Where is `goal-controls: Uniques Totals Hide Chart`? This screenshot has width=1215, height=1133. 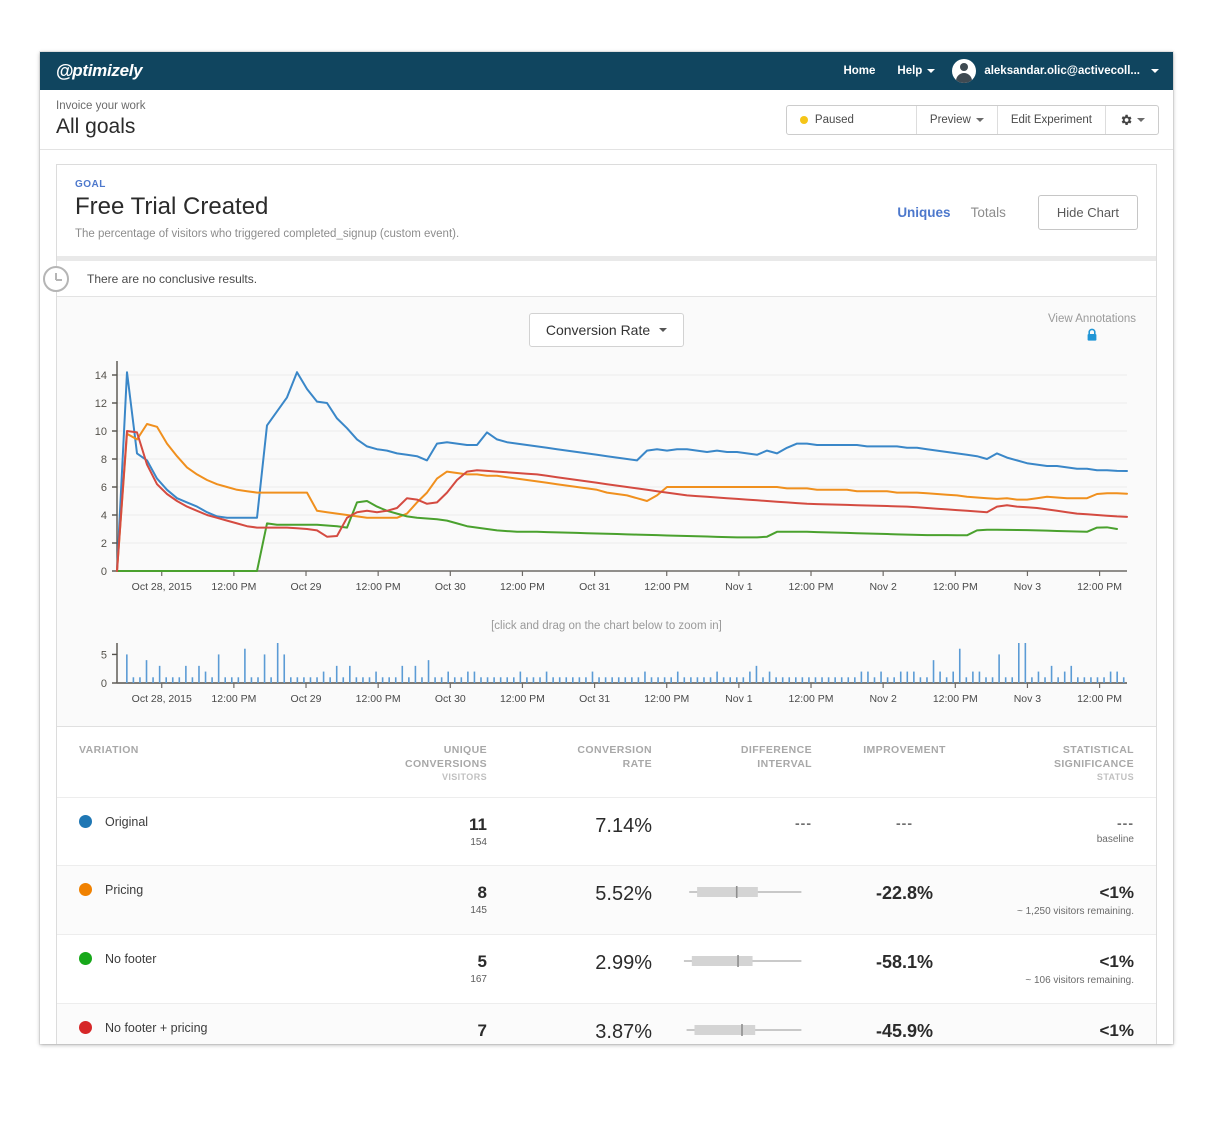 goal-controls: Uniques Totals Hide Chart is located at coordinates (1012, 204).